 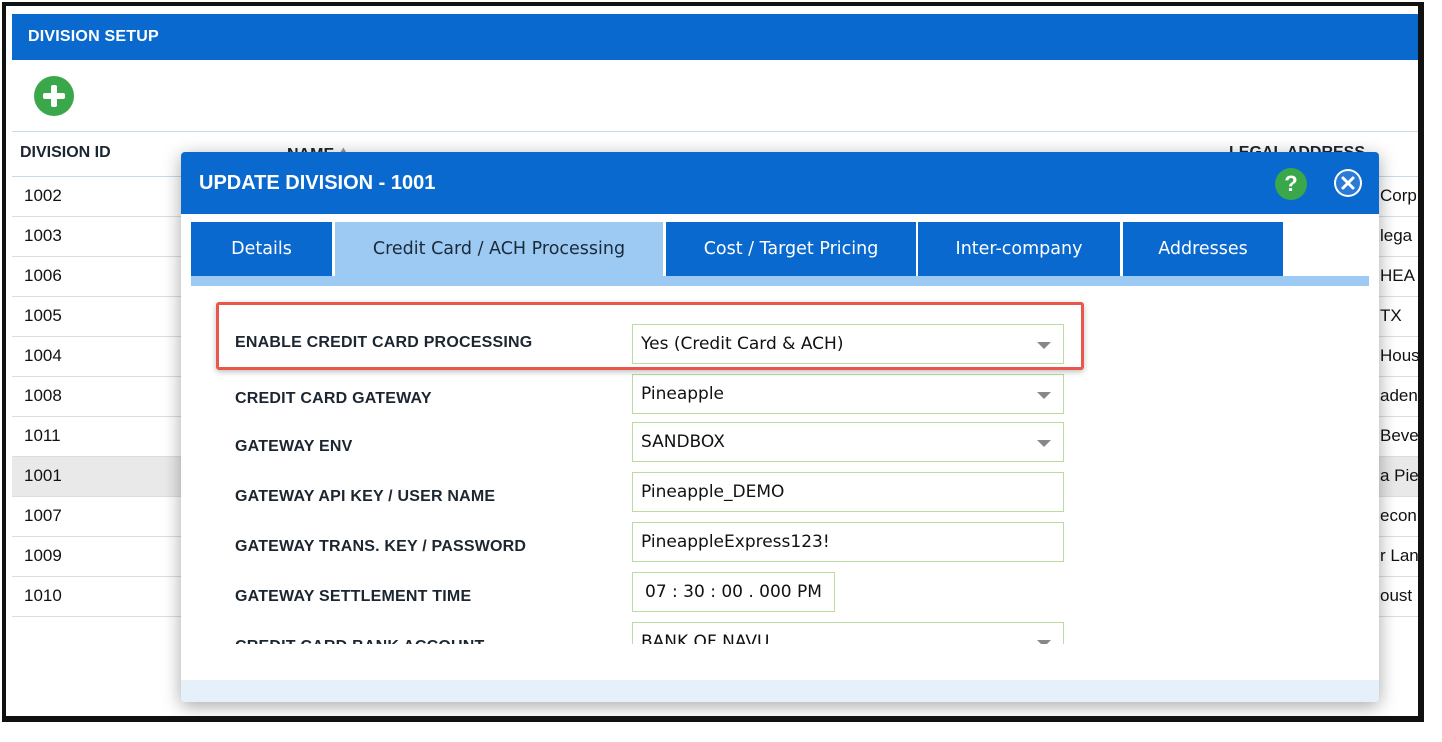 I want to click on gateway-env-select: SANDBOX, so click(x=848, y=442).